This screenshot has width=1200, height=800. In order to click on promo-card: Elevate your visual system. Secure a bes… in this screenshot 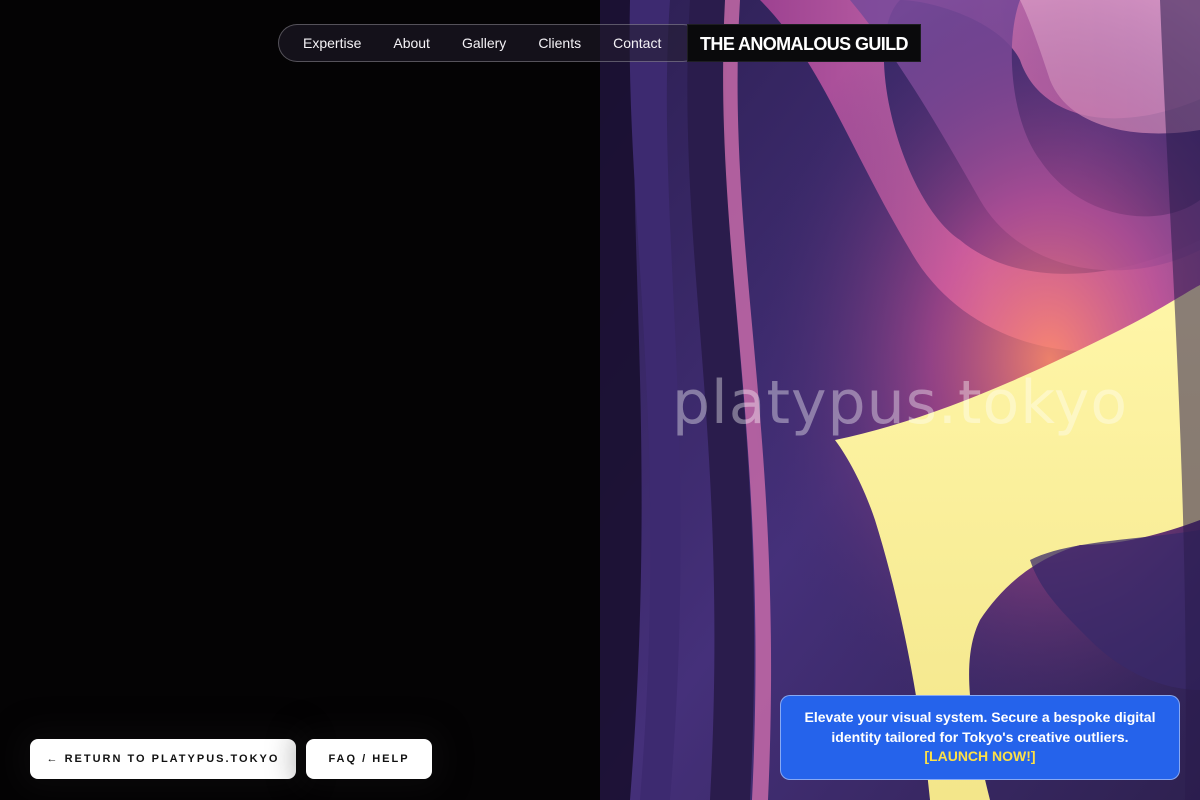, I will do `click(980, 737)`.